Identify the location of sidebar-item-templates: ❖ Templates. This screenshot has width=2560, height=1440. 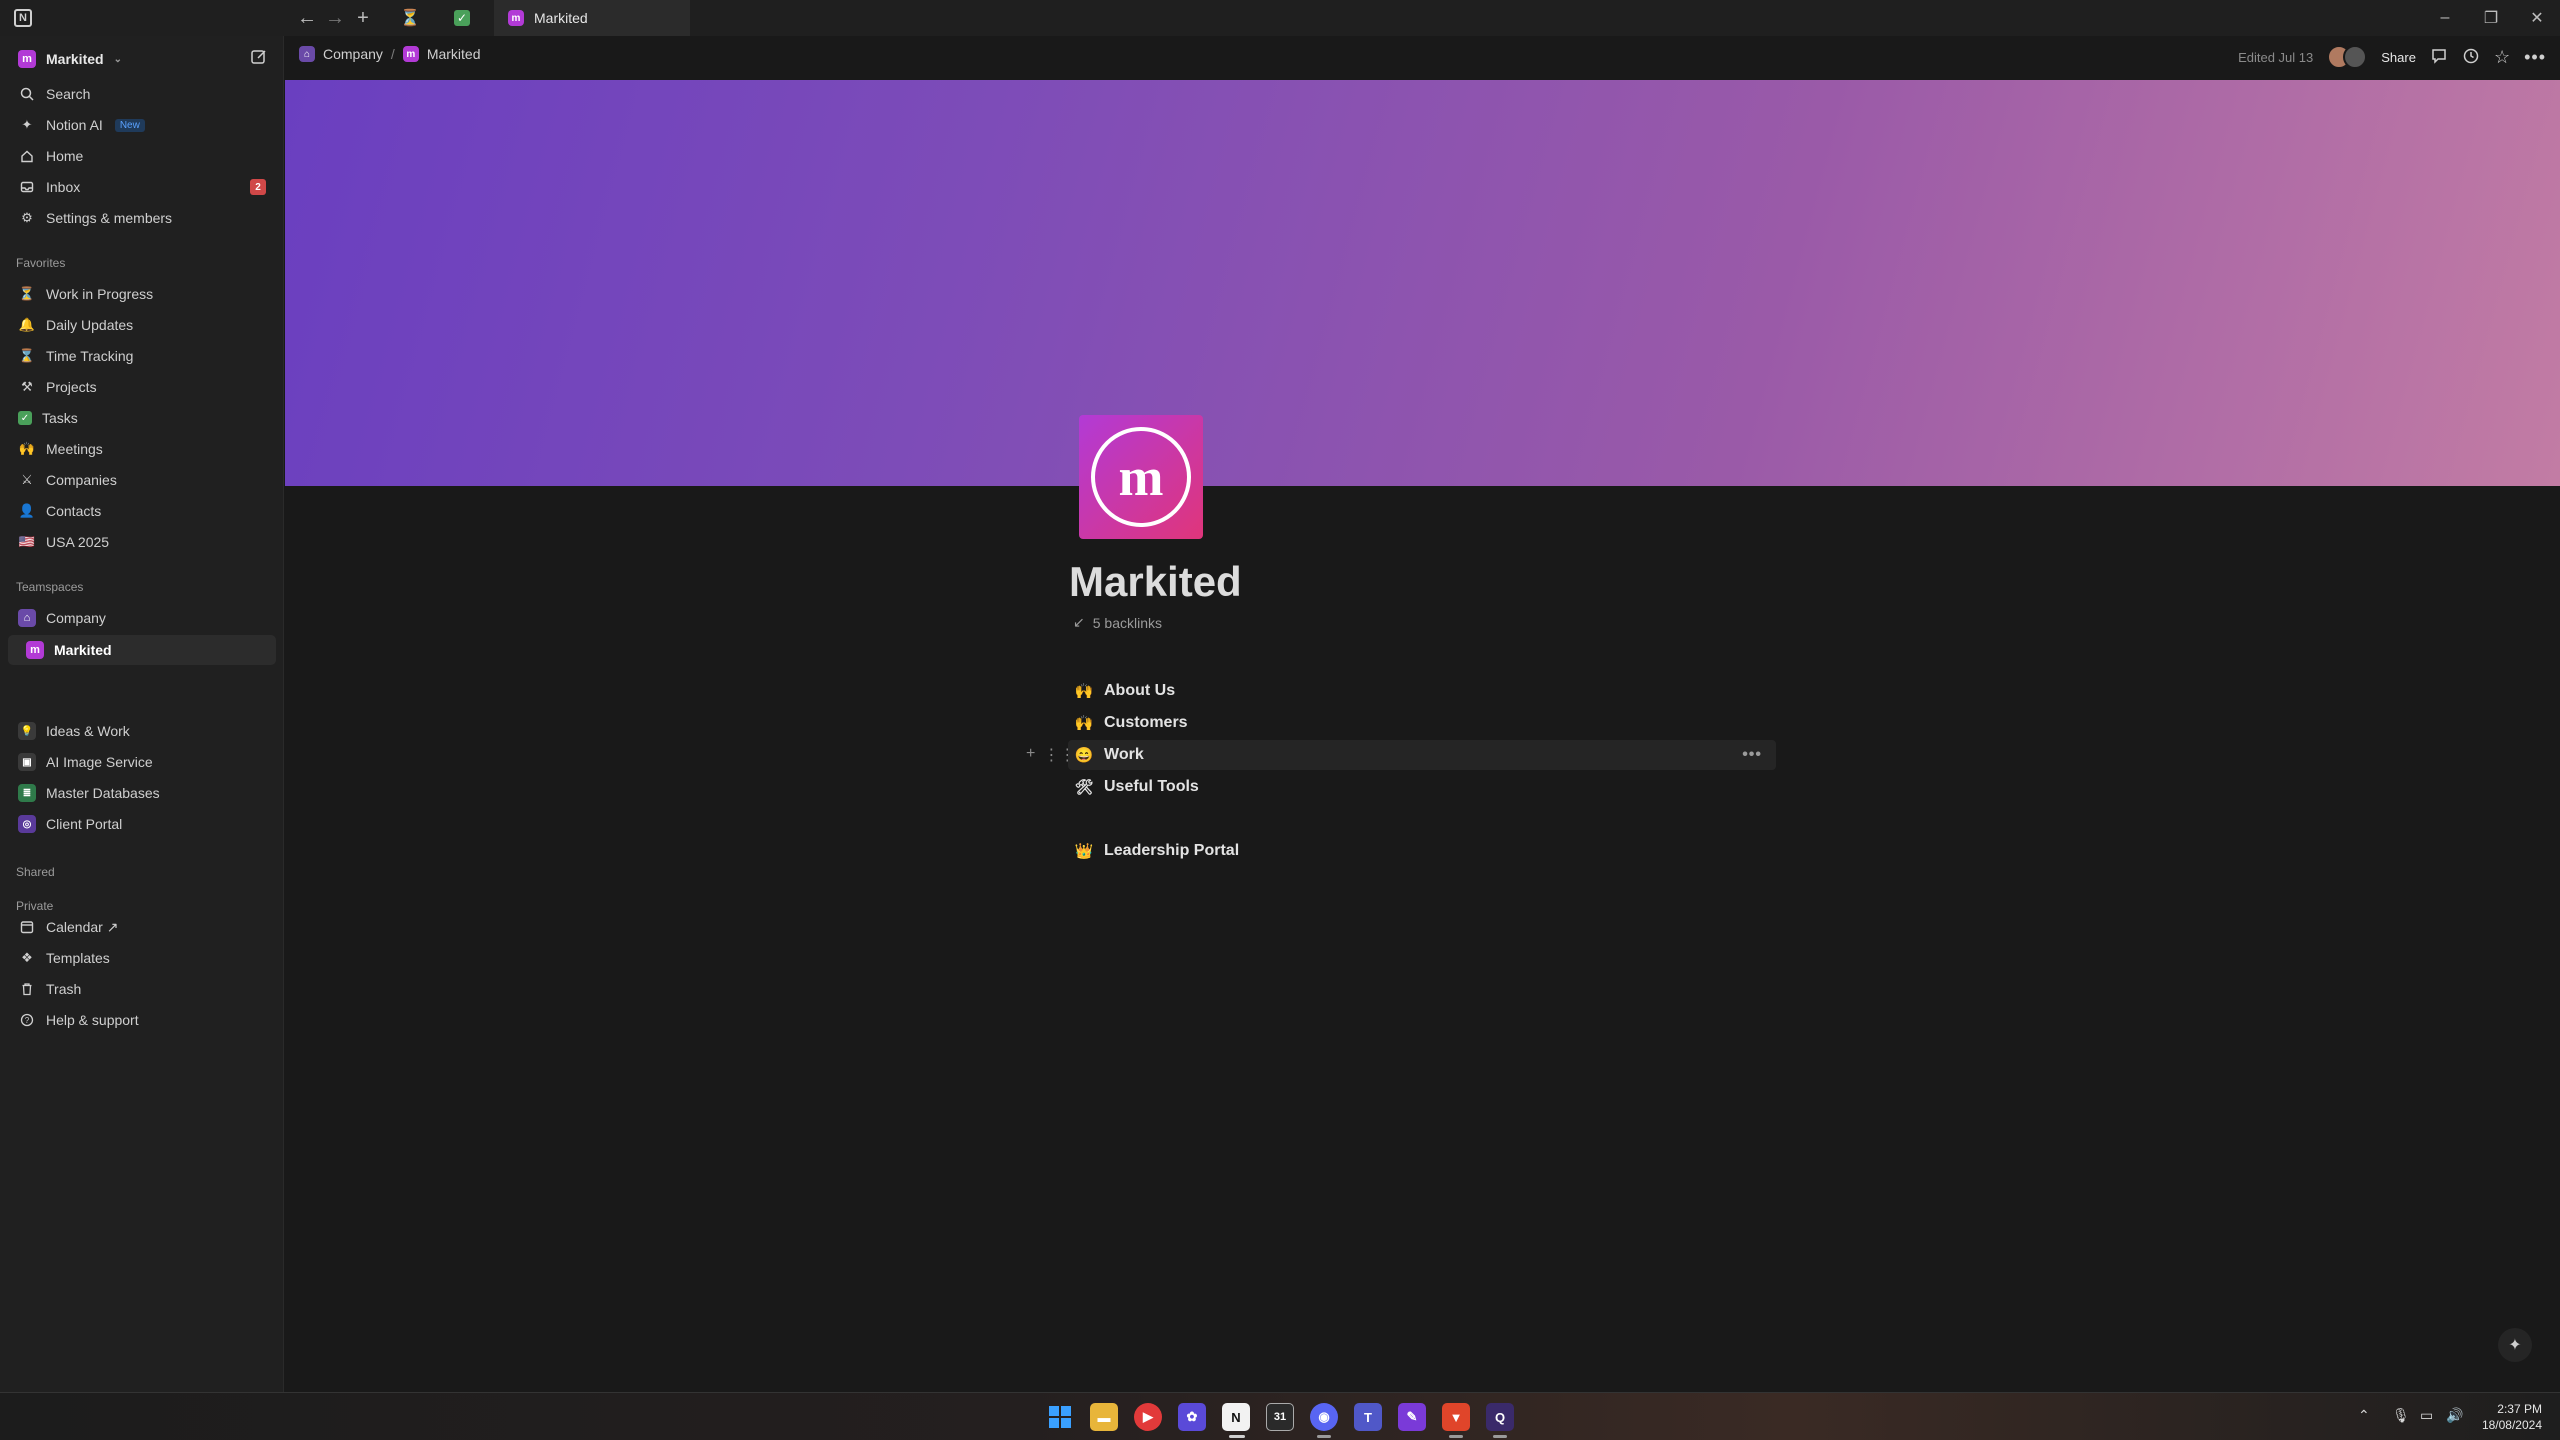
(142, 958).